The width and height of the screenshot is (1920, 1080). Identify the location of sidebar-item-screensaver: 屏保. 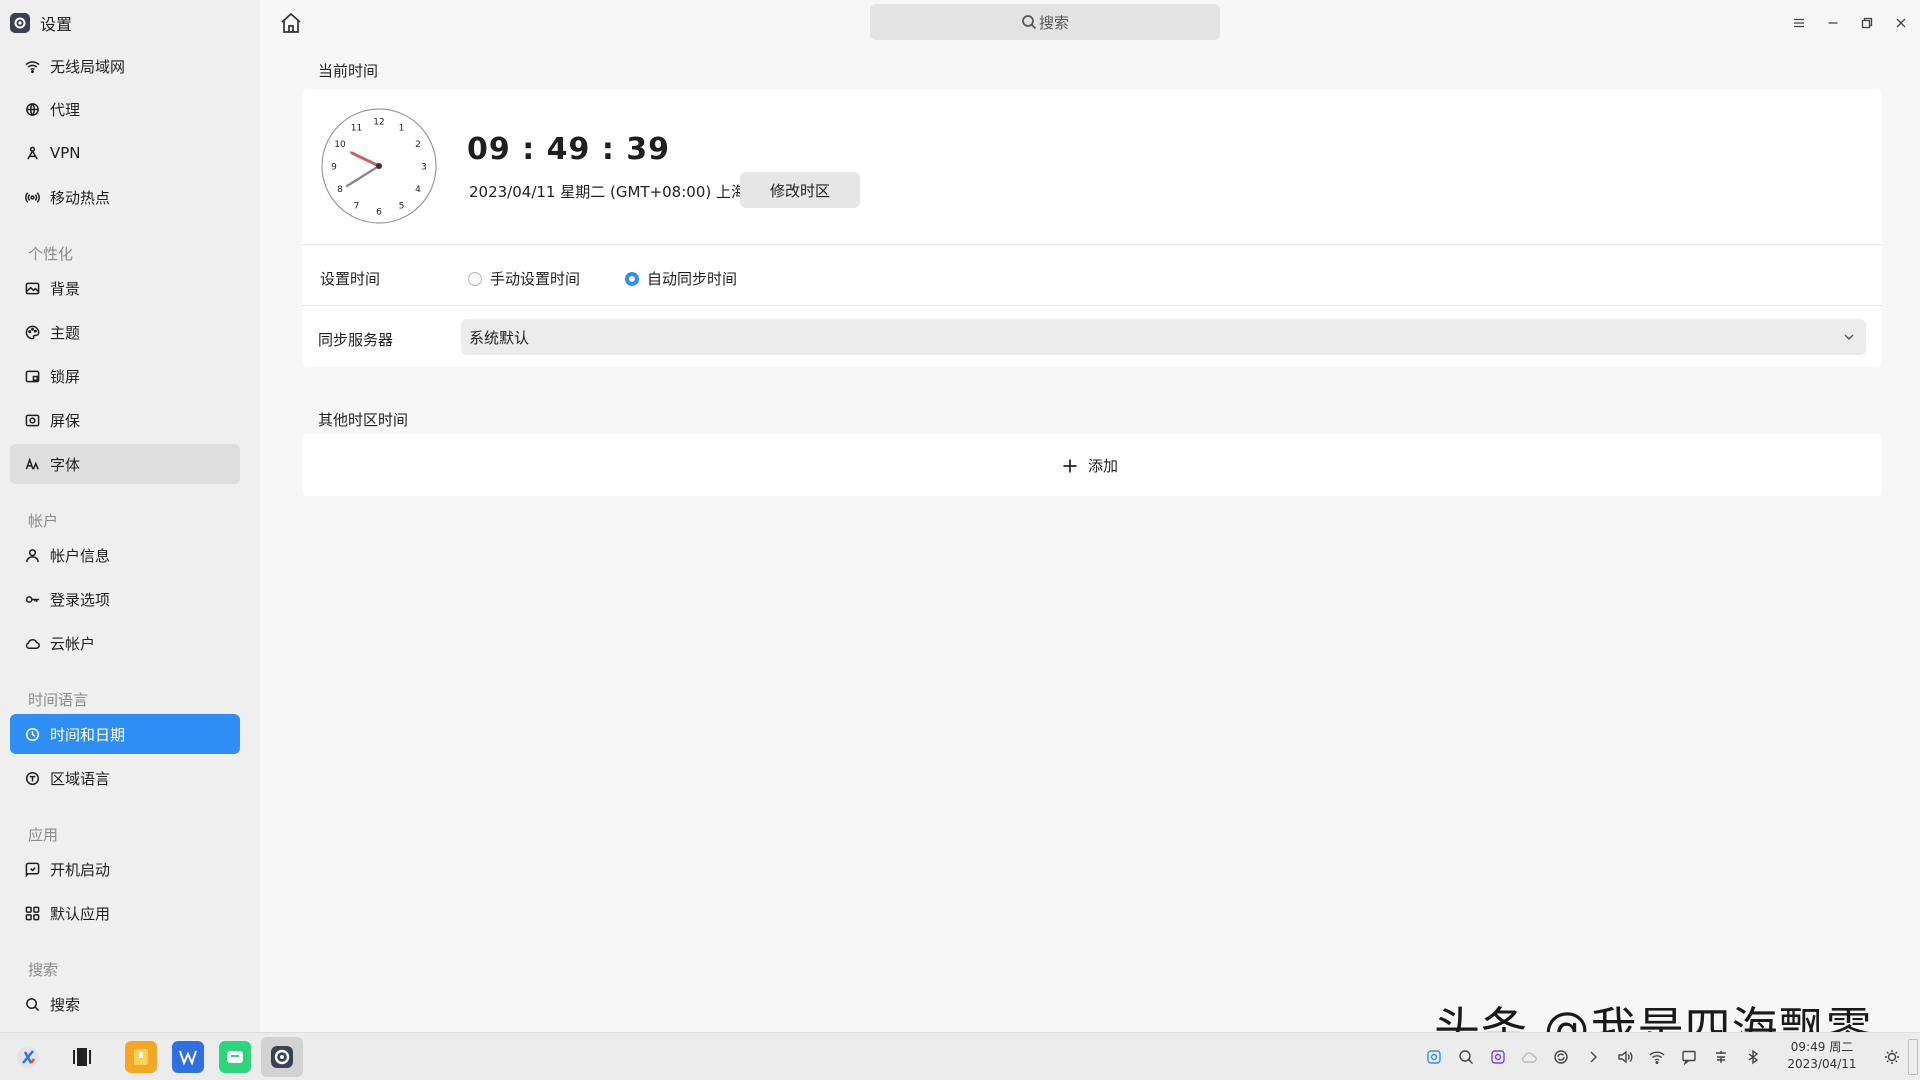
(125, 420).